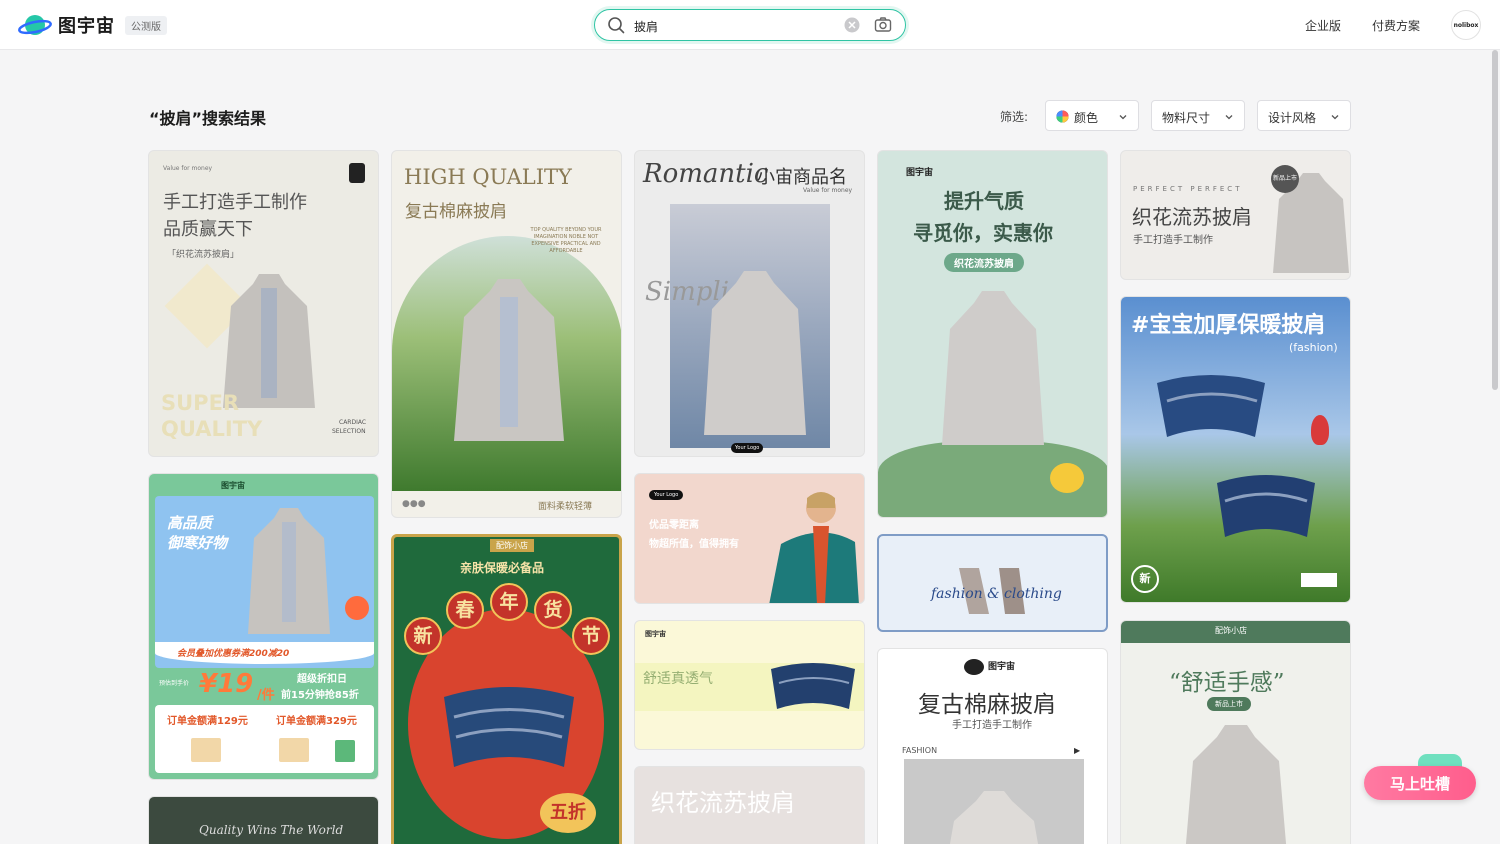  I want to click on template-card: 图宇宙 提升气质 寻觅你，实惠你 织花流苏披肩, so click(992, 334).